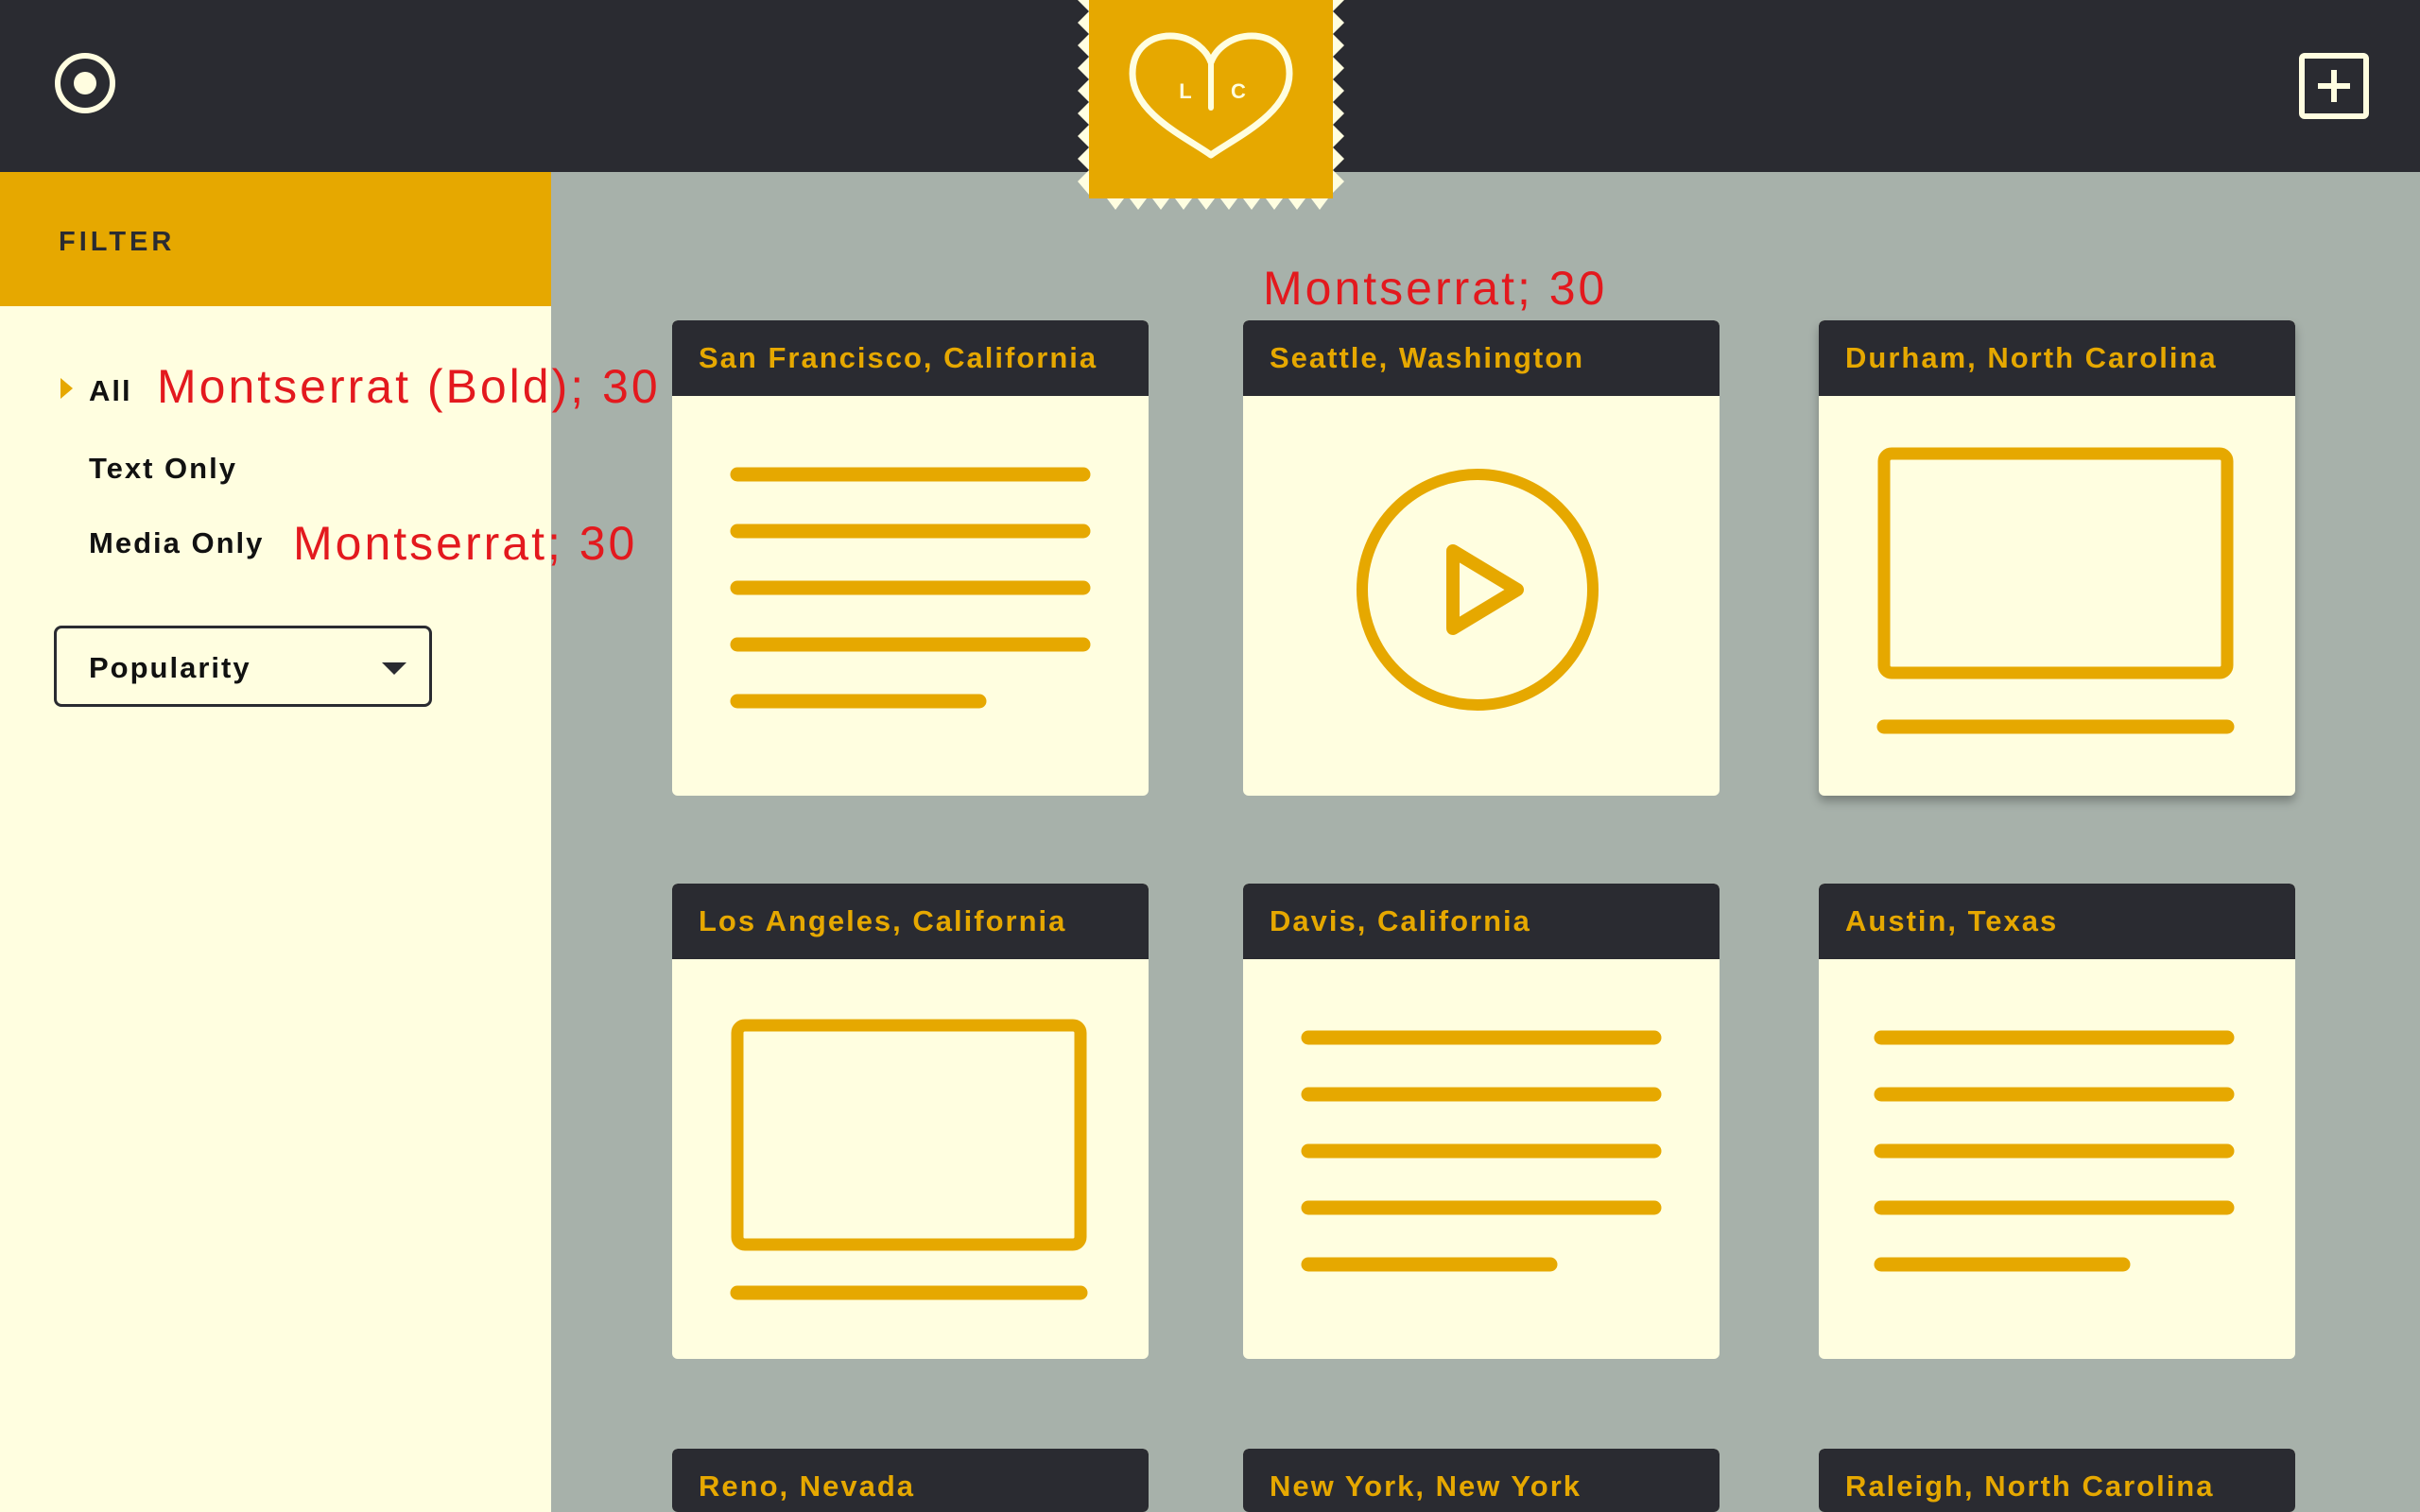  Describe the element at coordinates (275, 239) in the screenshot. I see `filter-header: FILTER` at that location.